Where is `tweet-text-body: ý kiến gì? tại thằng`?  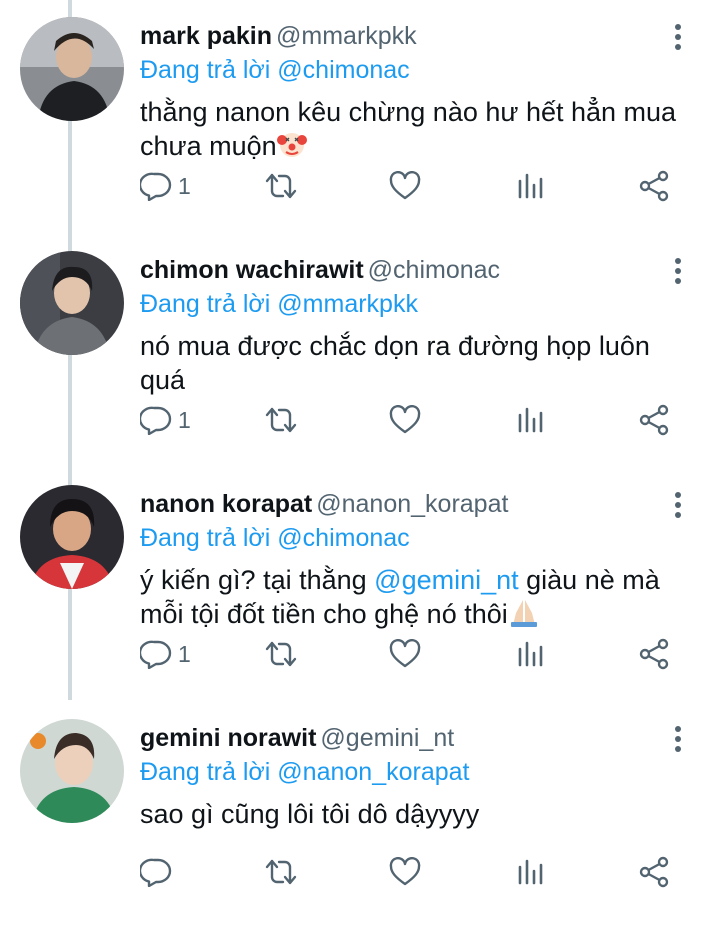 tweet-text-body: ý kiến gì? tại thằng is located at coordinates (257, 580).